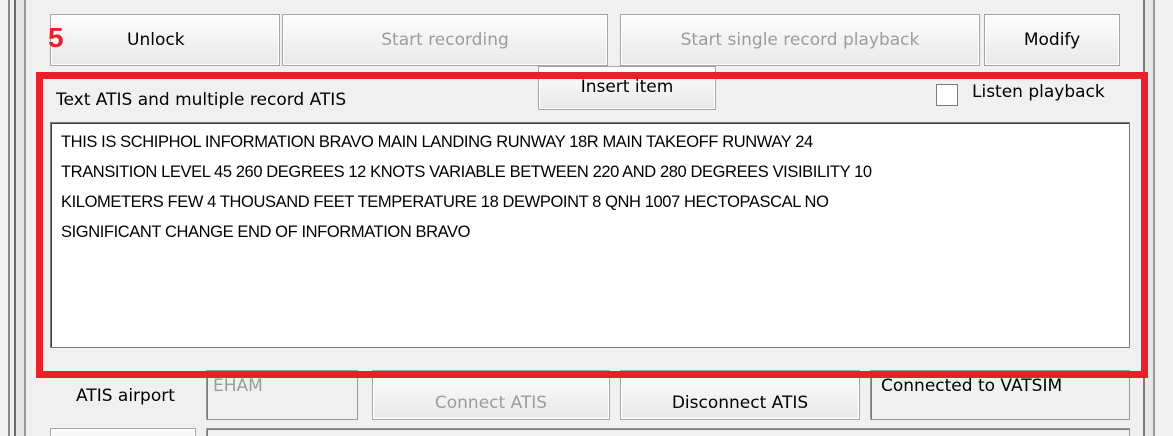 The height and width of the screenshot is (436, 1173). I want to click on listen-playback-checkbox, so click(947, 95).